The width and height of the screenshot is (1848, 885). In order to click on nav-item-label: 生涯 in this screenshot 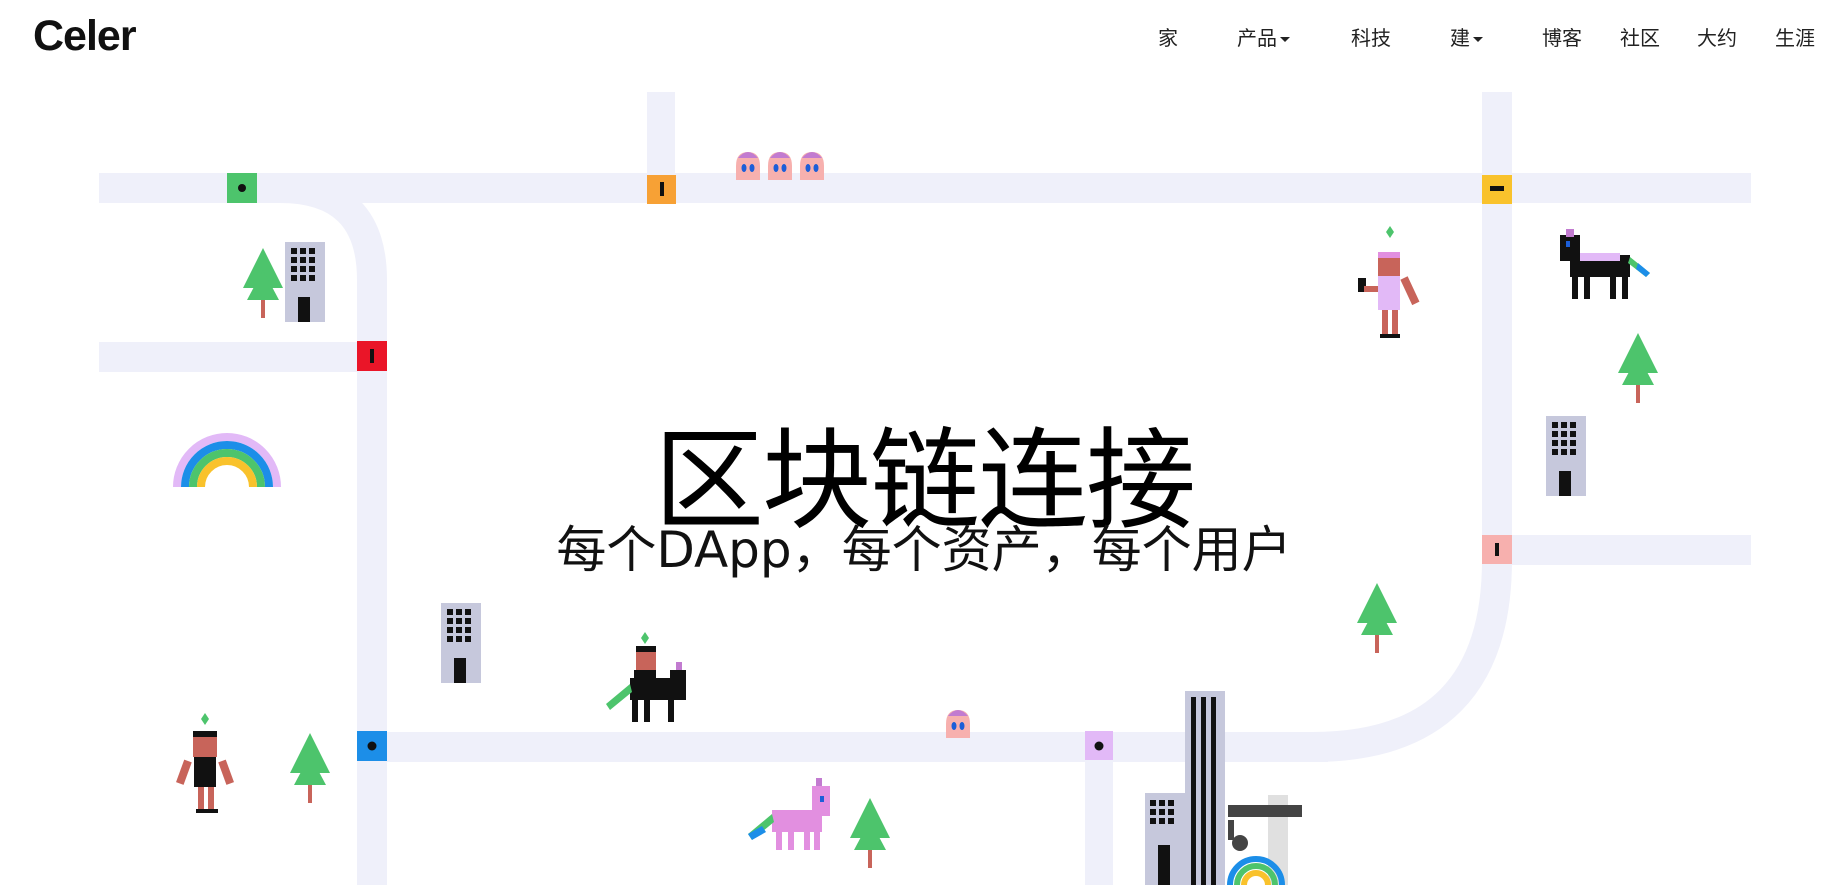, I will do `click(1795, 38)`.